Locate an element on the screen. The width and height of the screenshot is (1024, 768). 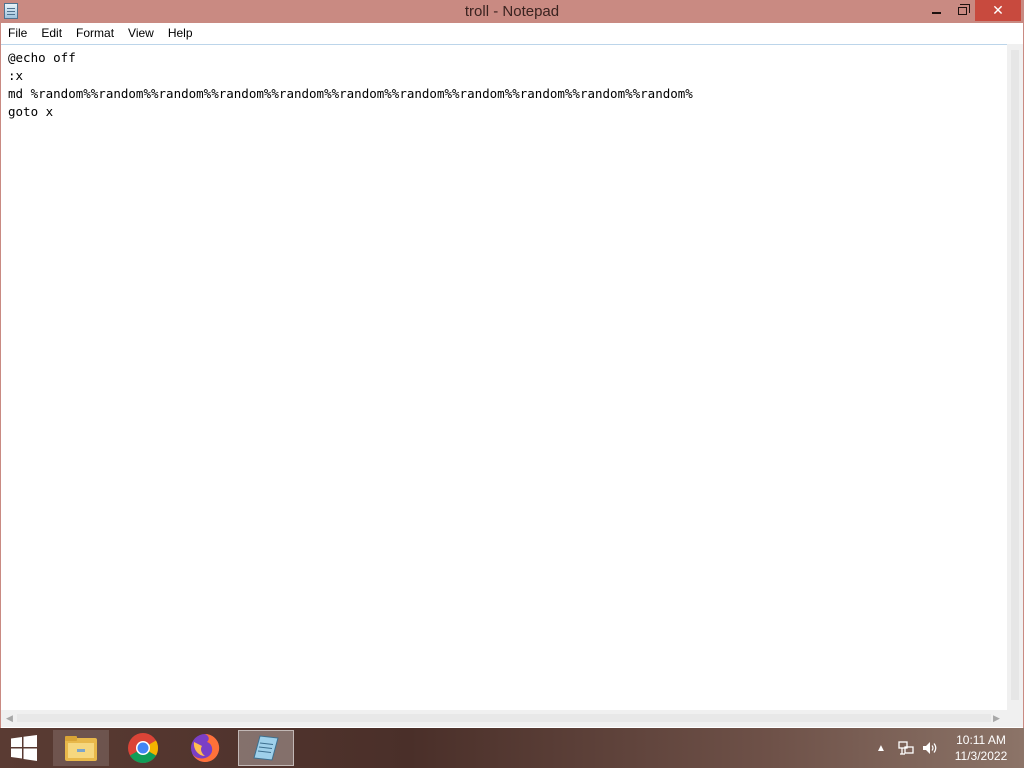
menu-bar: File Edit Format View Help is located at coordinates (512, 33).